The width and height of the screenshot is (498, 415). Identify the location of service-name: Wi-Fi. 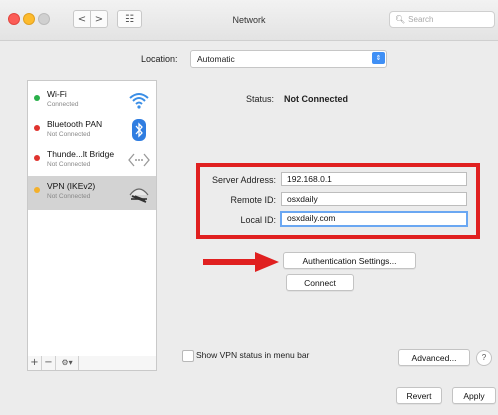
(57, 94).